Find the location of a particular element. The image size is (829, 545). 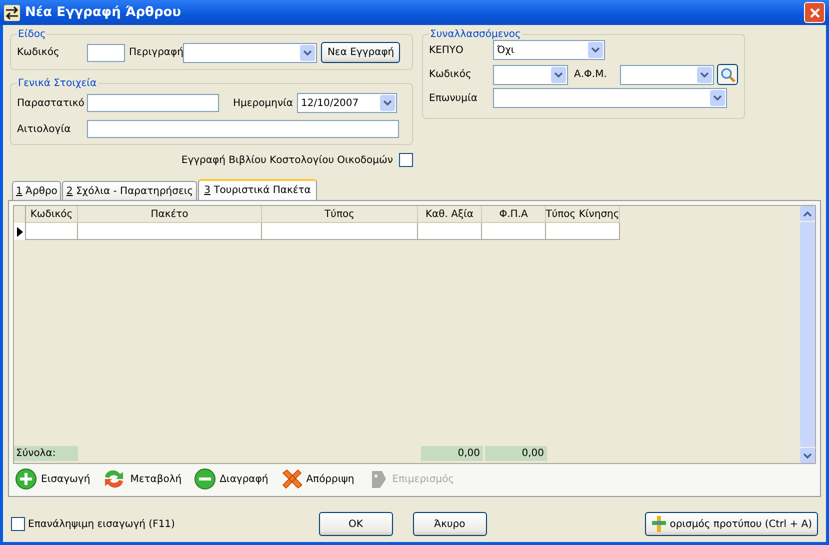

app-icon is located at coordinates (12, 12).